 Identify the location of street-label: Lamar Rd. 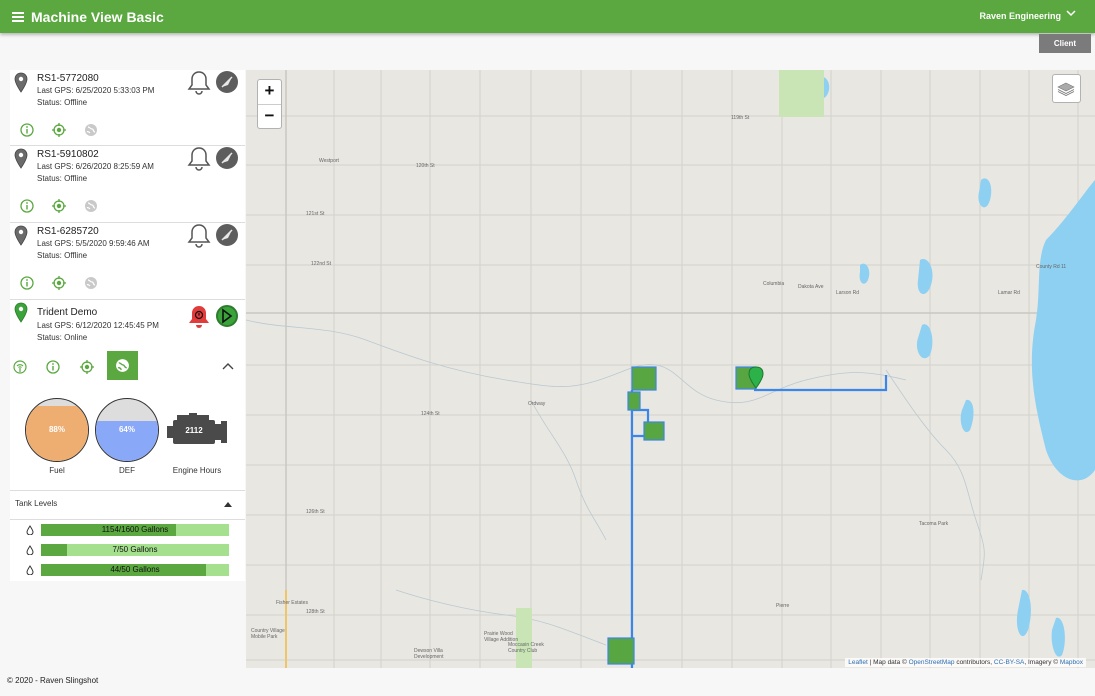
(1009, 293).